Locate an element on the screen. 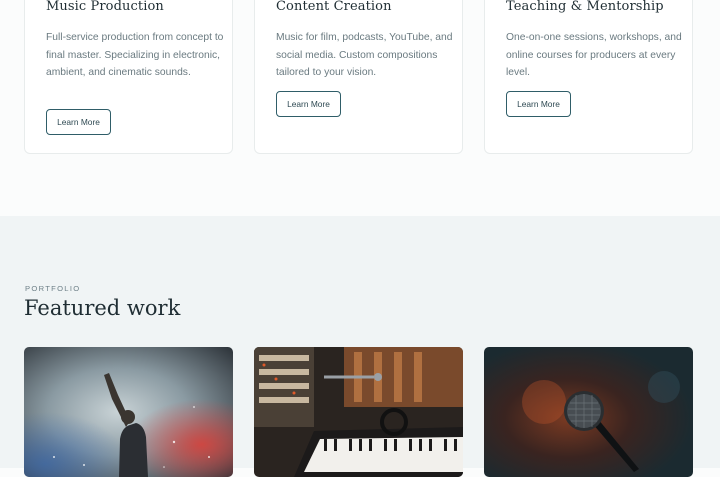  concert-performer-photo is located at coordinates (128, 412).